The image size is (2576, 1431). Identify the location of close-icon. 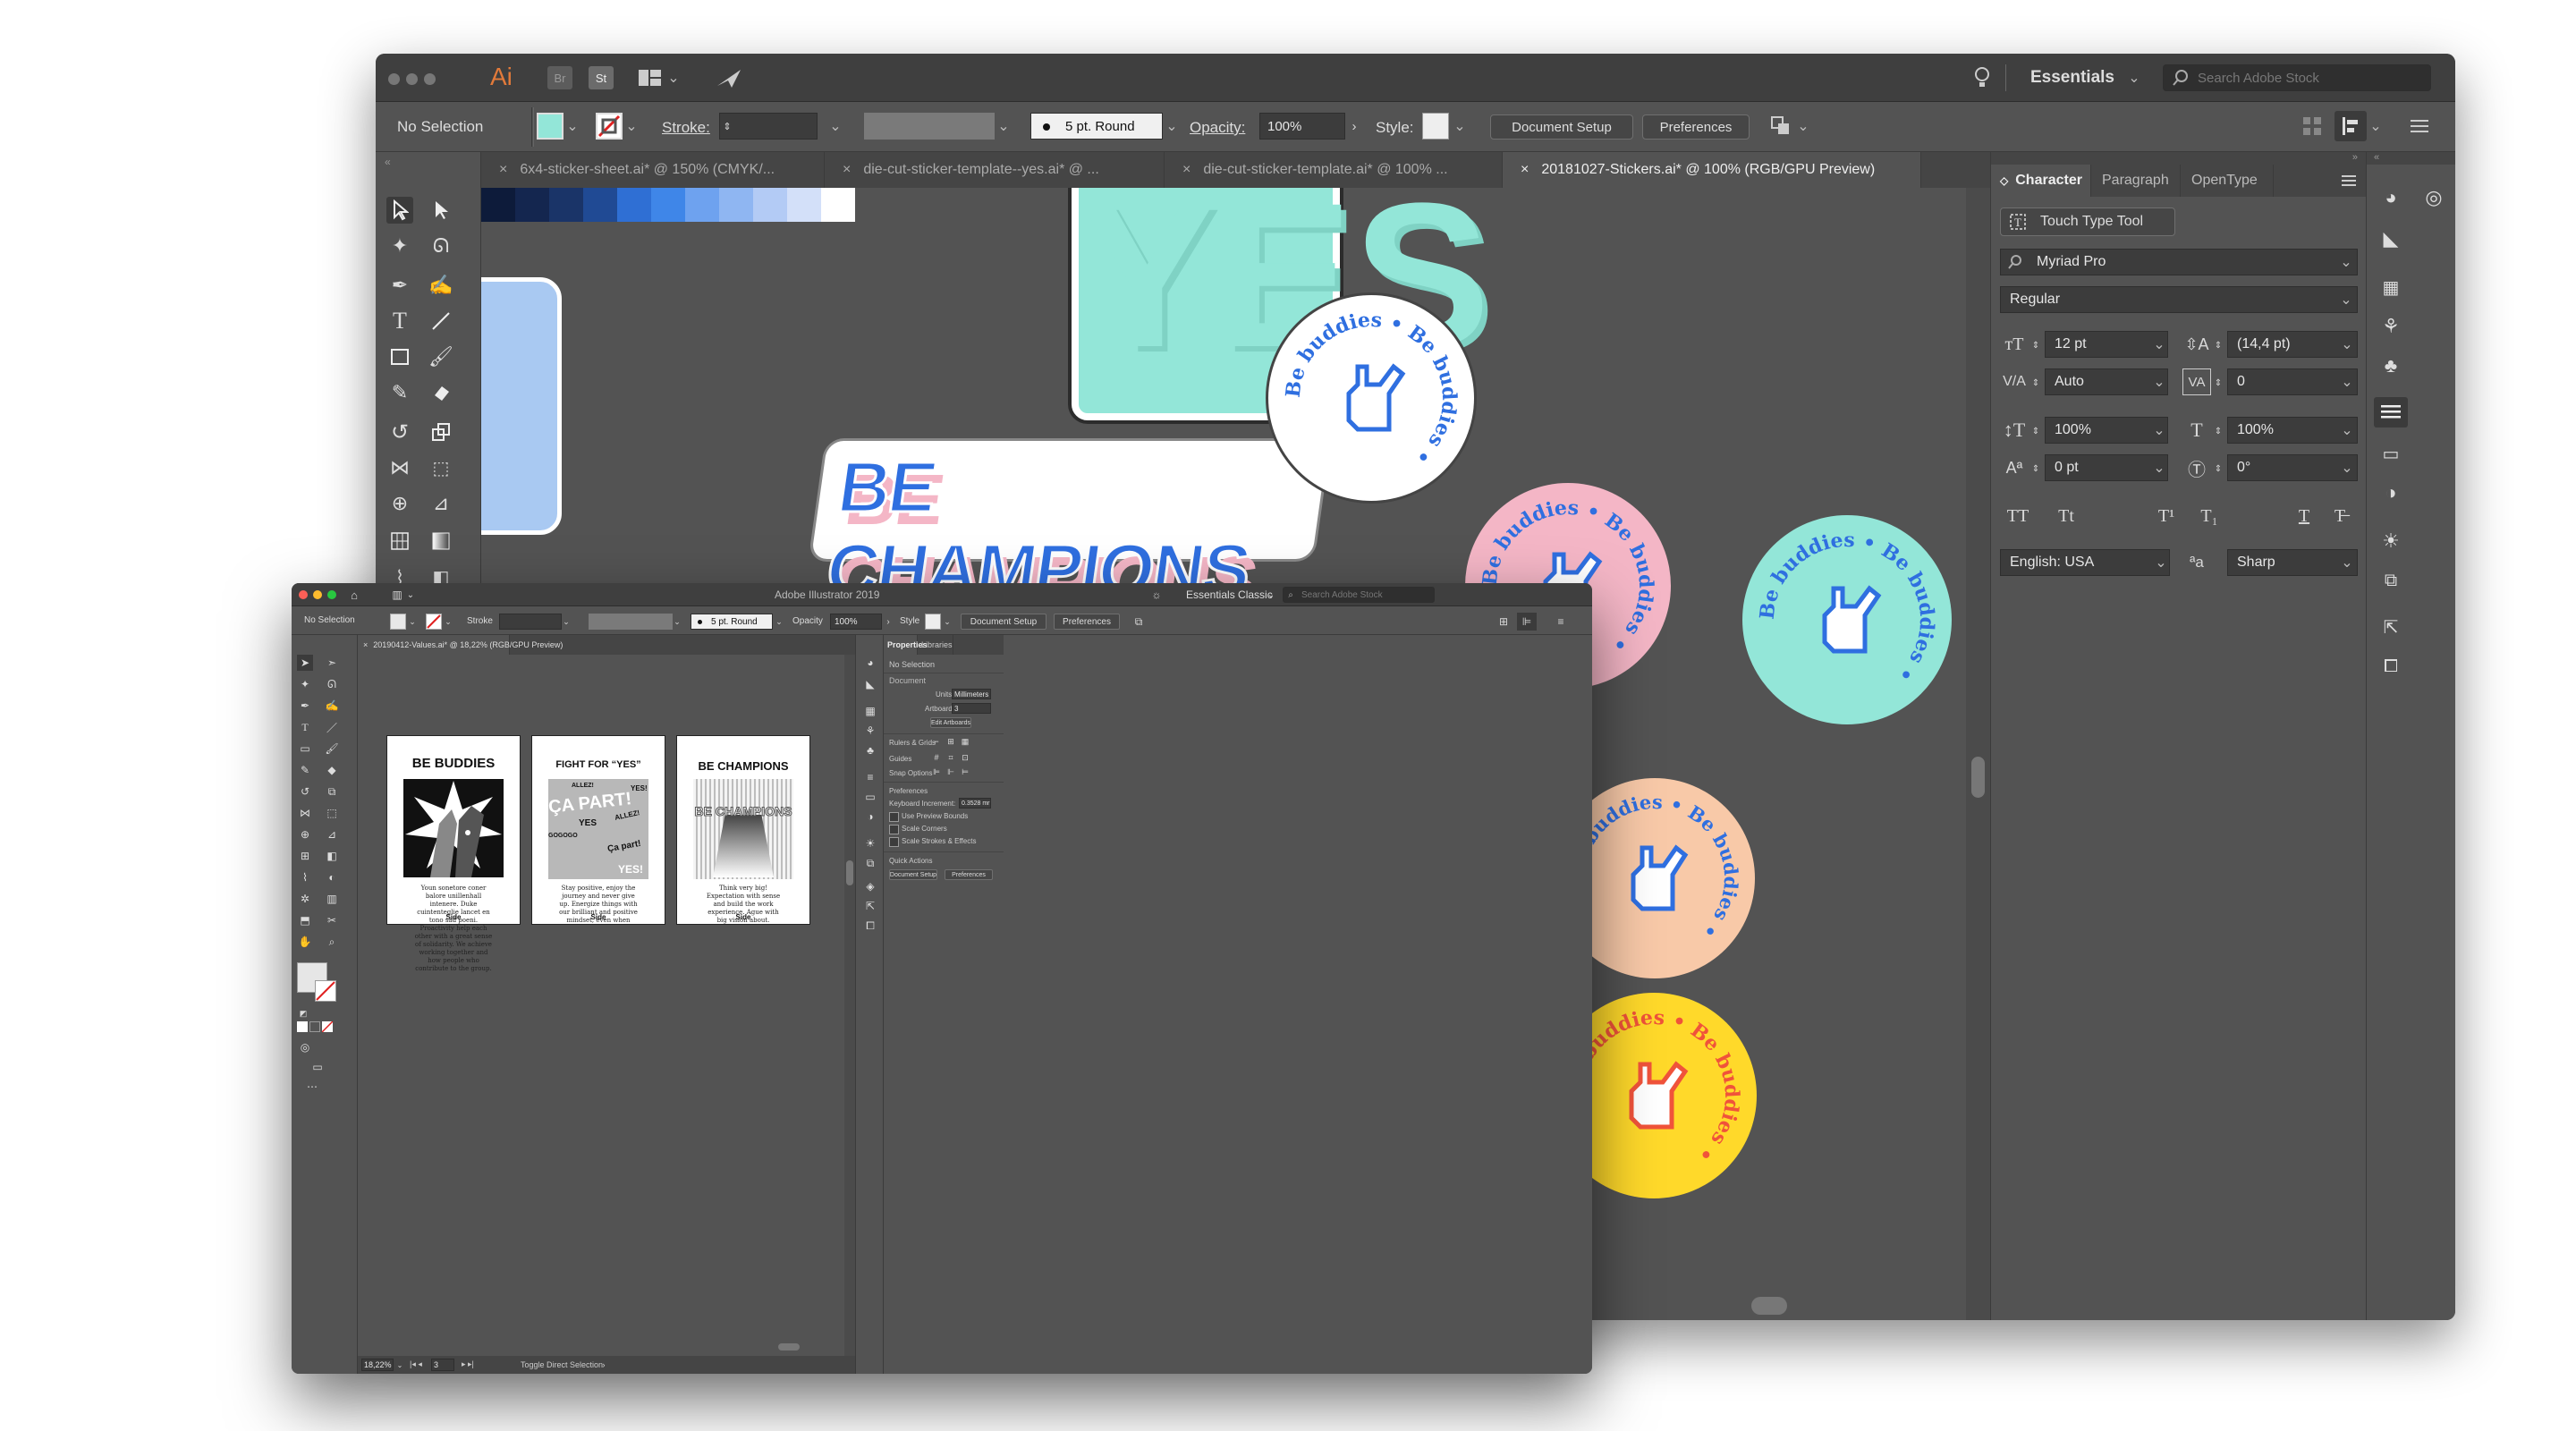
(394, 79).